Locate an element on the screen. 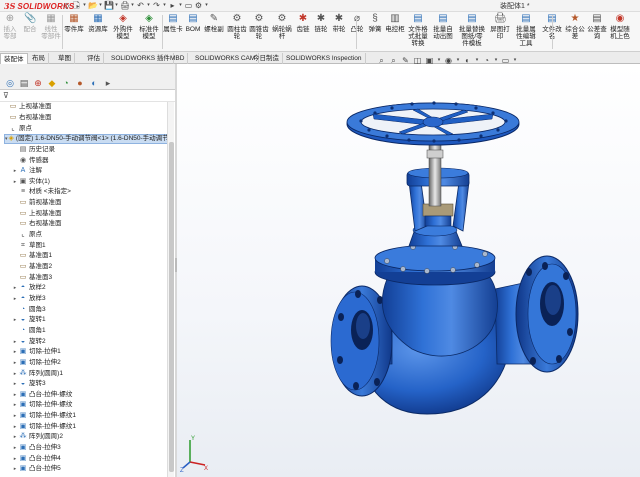  scrollbar-thumb is located at coordinates (171, 307).